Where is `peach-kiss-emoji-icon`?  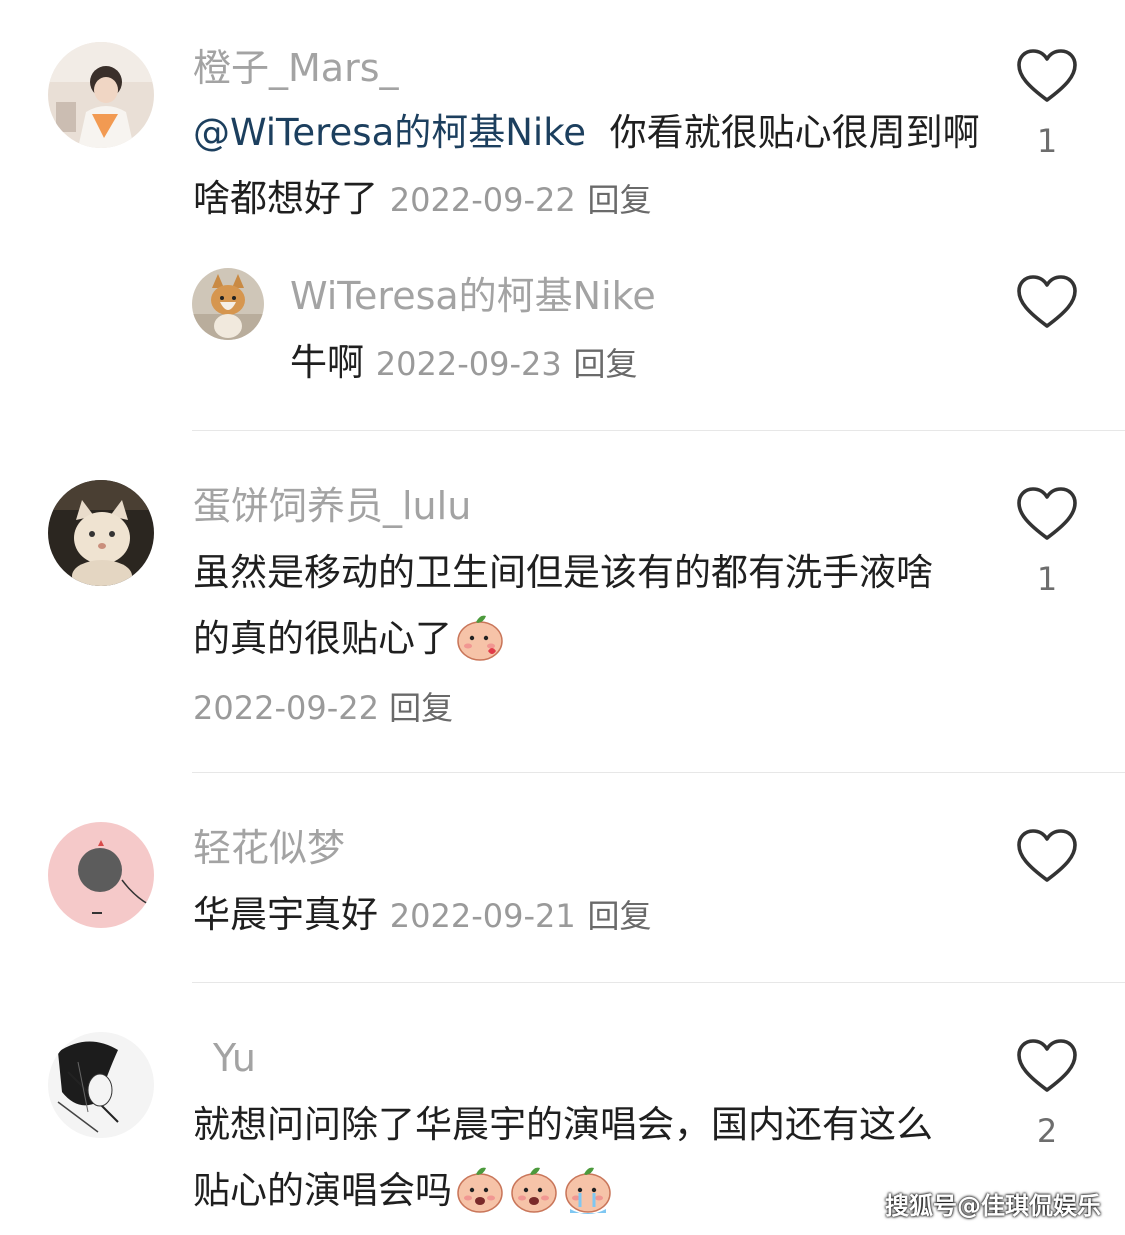 peach-kiss-emoji-icon is located at coordinates (480, 637).